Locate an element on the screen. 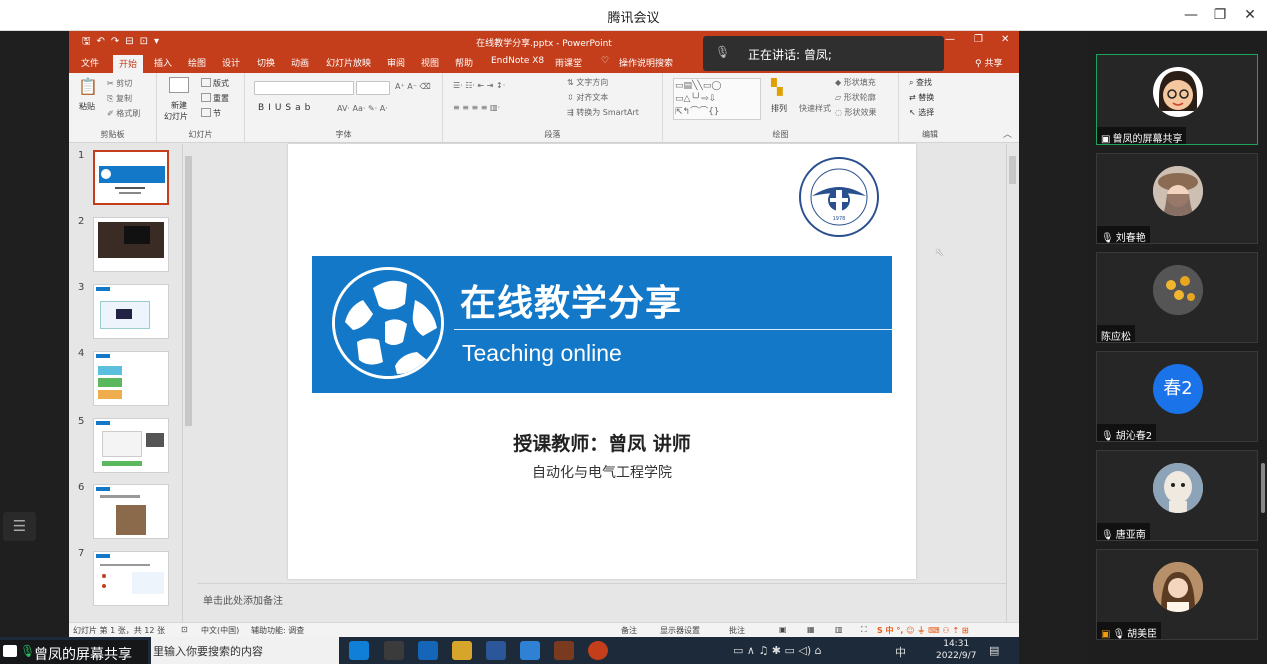 Image resolution: width=1267 pixels, height=664 pixels. paste-icon: 📋 is located at coordinates (88, 86).